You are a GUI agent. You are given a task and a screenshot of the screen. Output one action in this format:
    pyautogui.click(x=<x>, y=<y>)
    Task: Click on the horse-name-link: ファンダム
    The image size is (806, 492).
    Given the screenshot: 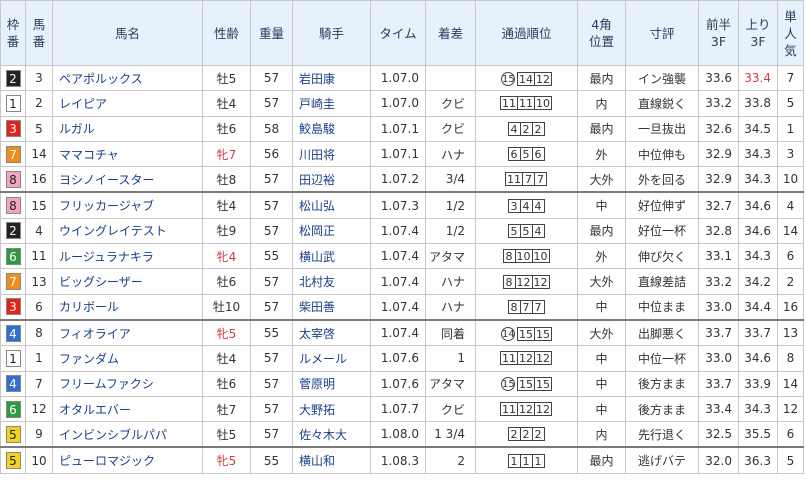 What is the action you would take?
    pyautogui.click(x=127, y=358)
    